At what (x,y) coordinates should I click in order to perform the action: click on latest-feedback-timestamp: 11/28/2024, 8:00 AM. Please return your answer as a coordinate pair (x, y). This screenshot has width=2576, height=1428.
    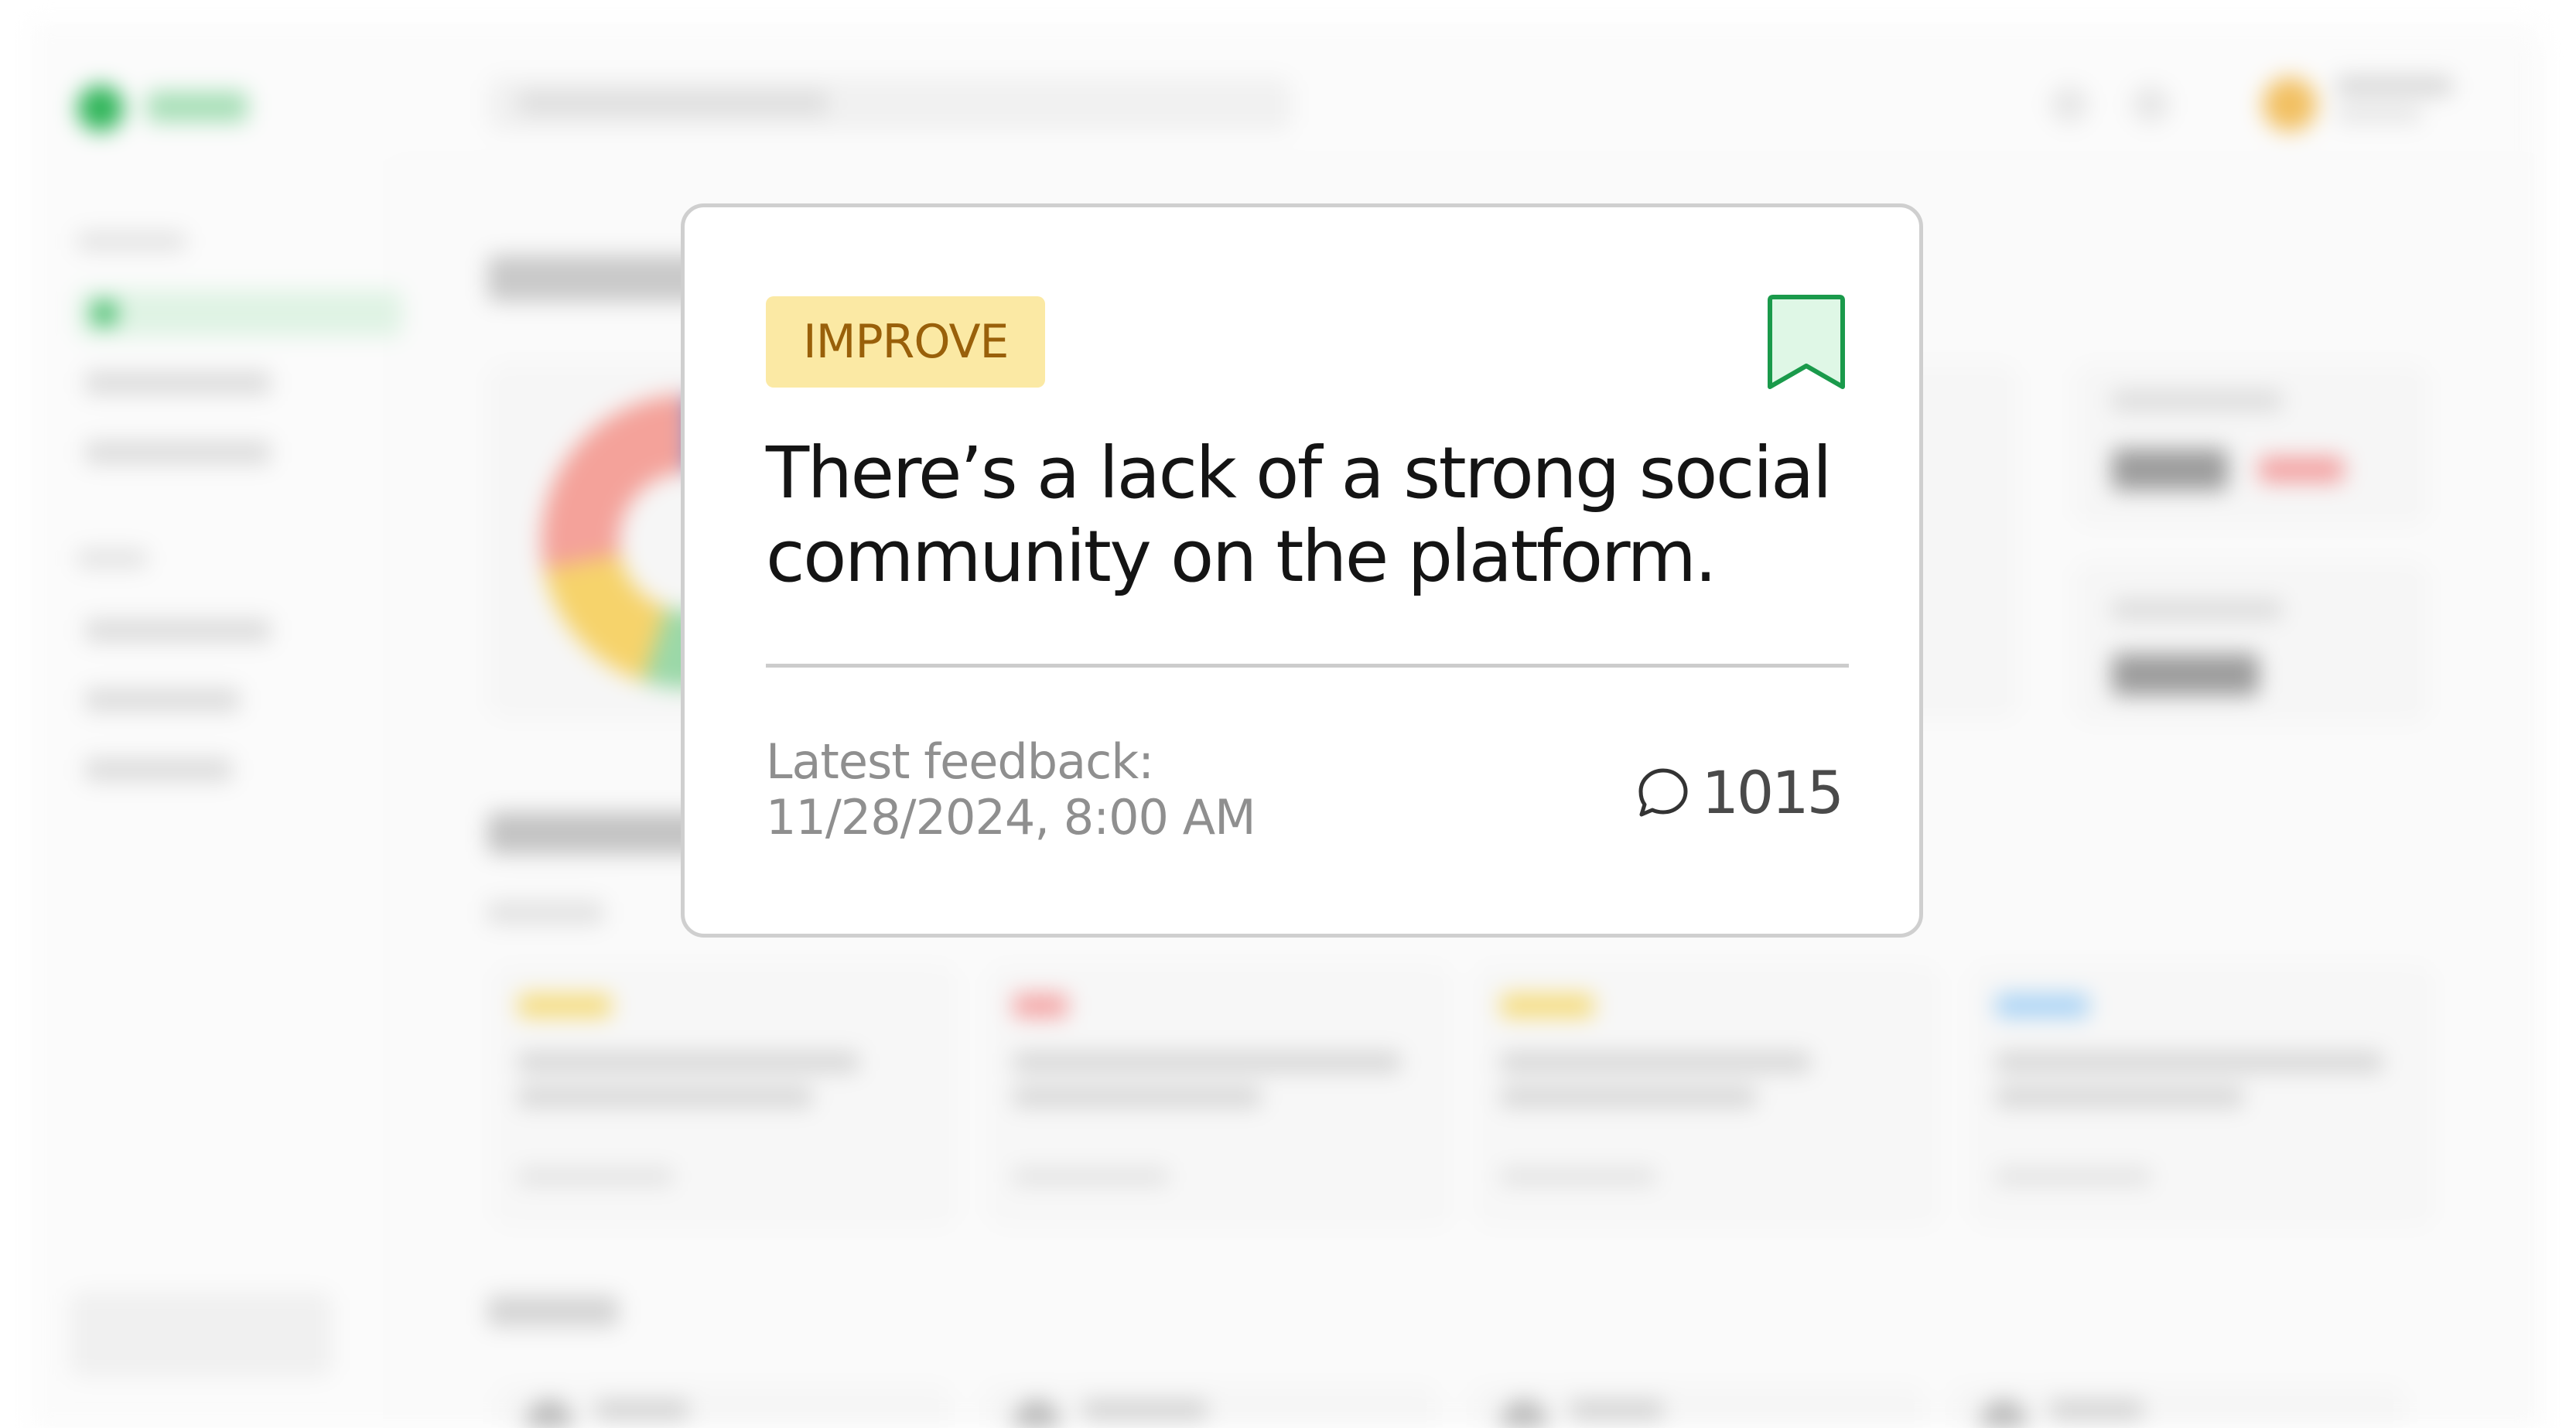
    Looking at the image, I should click on (1011, 817).